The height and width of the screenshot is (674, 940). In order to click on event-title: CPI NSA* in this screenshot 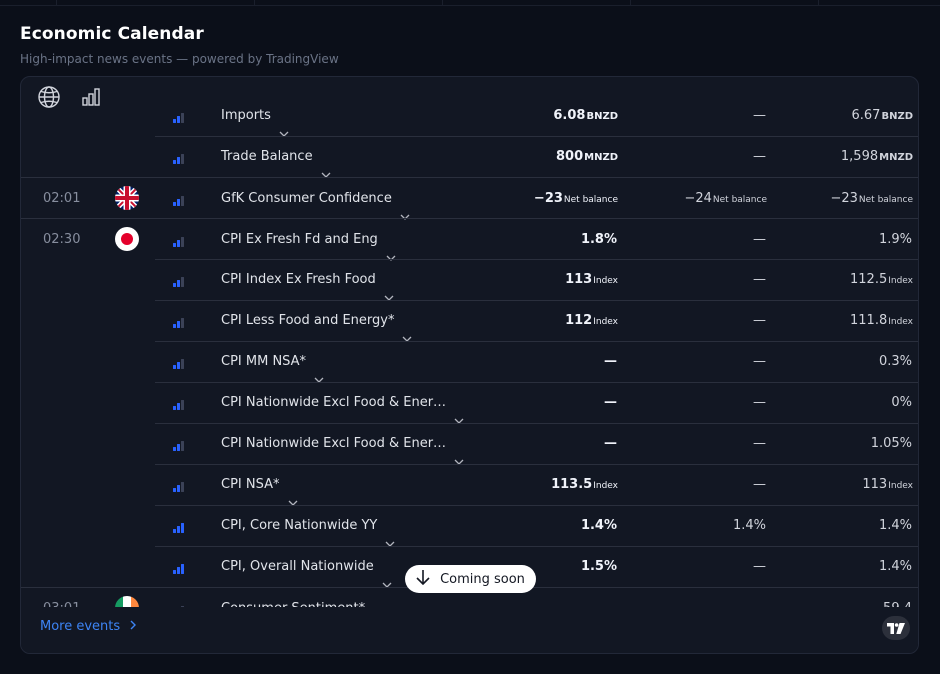, I will do `click(250, 484)`.